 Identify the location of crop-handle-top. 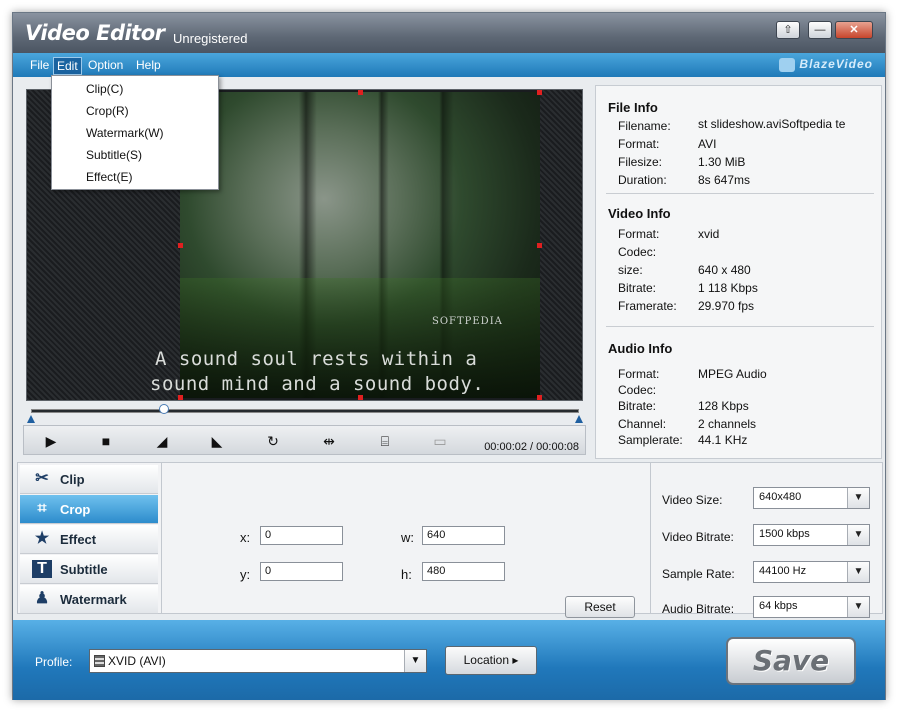
(360, 92).